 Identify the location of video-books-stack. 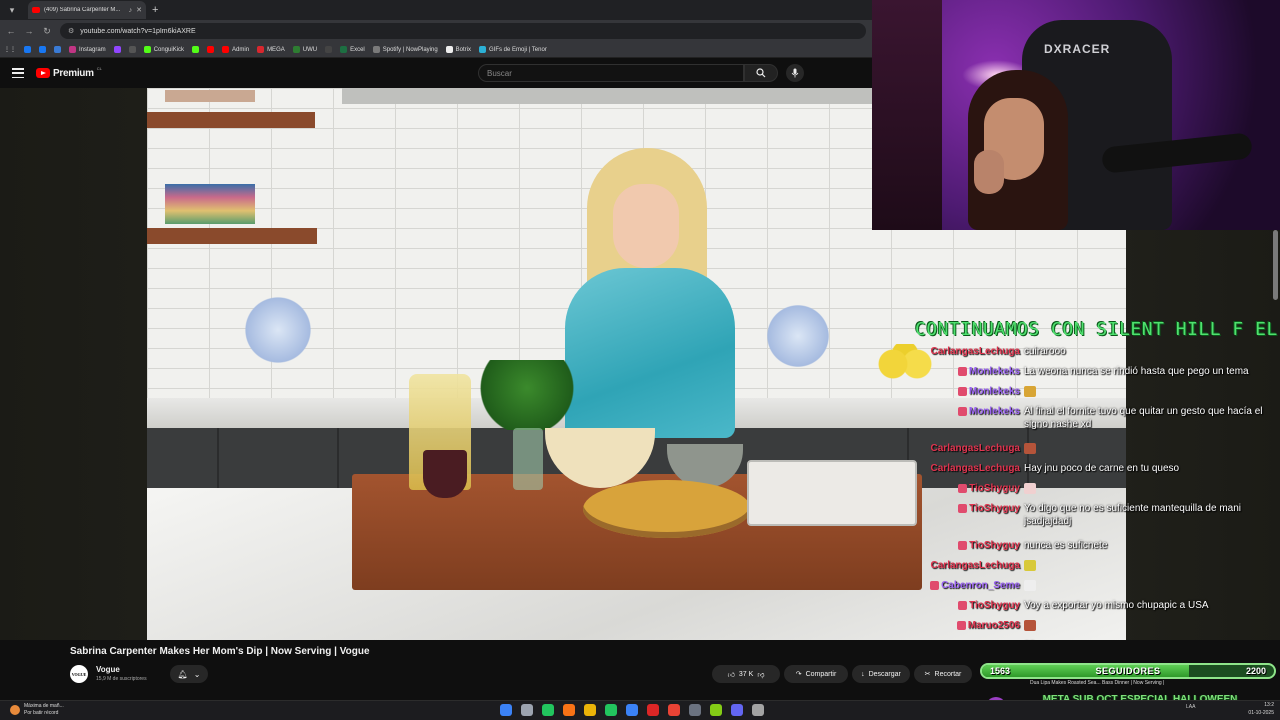
(210, 204).